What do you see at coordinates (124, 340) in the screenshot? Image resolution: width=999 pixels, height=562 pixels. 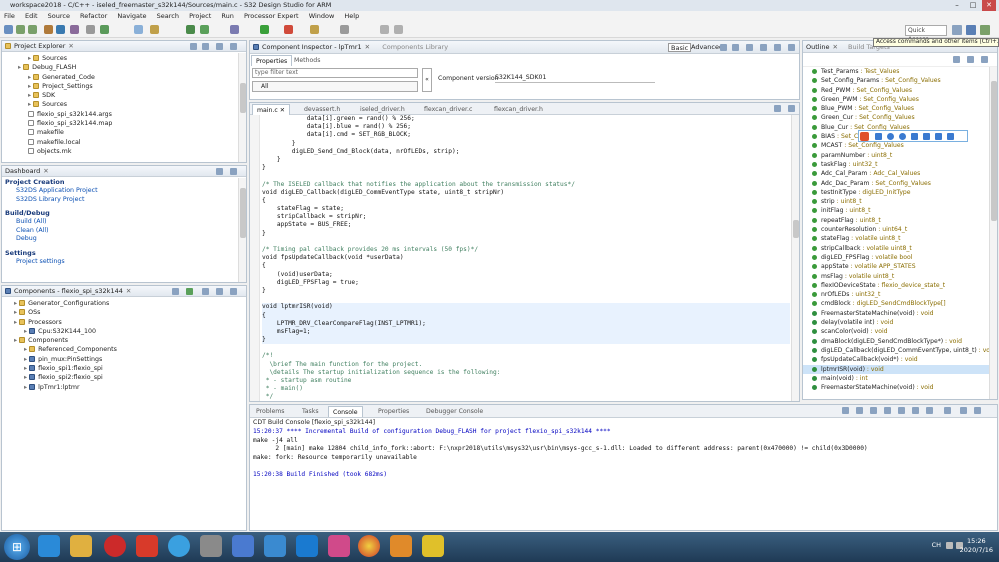 I see `tree-item: ▸ Components` at bounding box center [124, 340].